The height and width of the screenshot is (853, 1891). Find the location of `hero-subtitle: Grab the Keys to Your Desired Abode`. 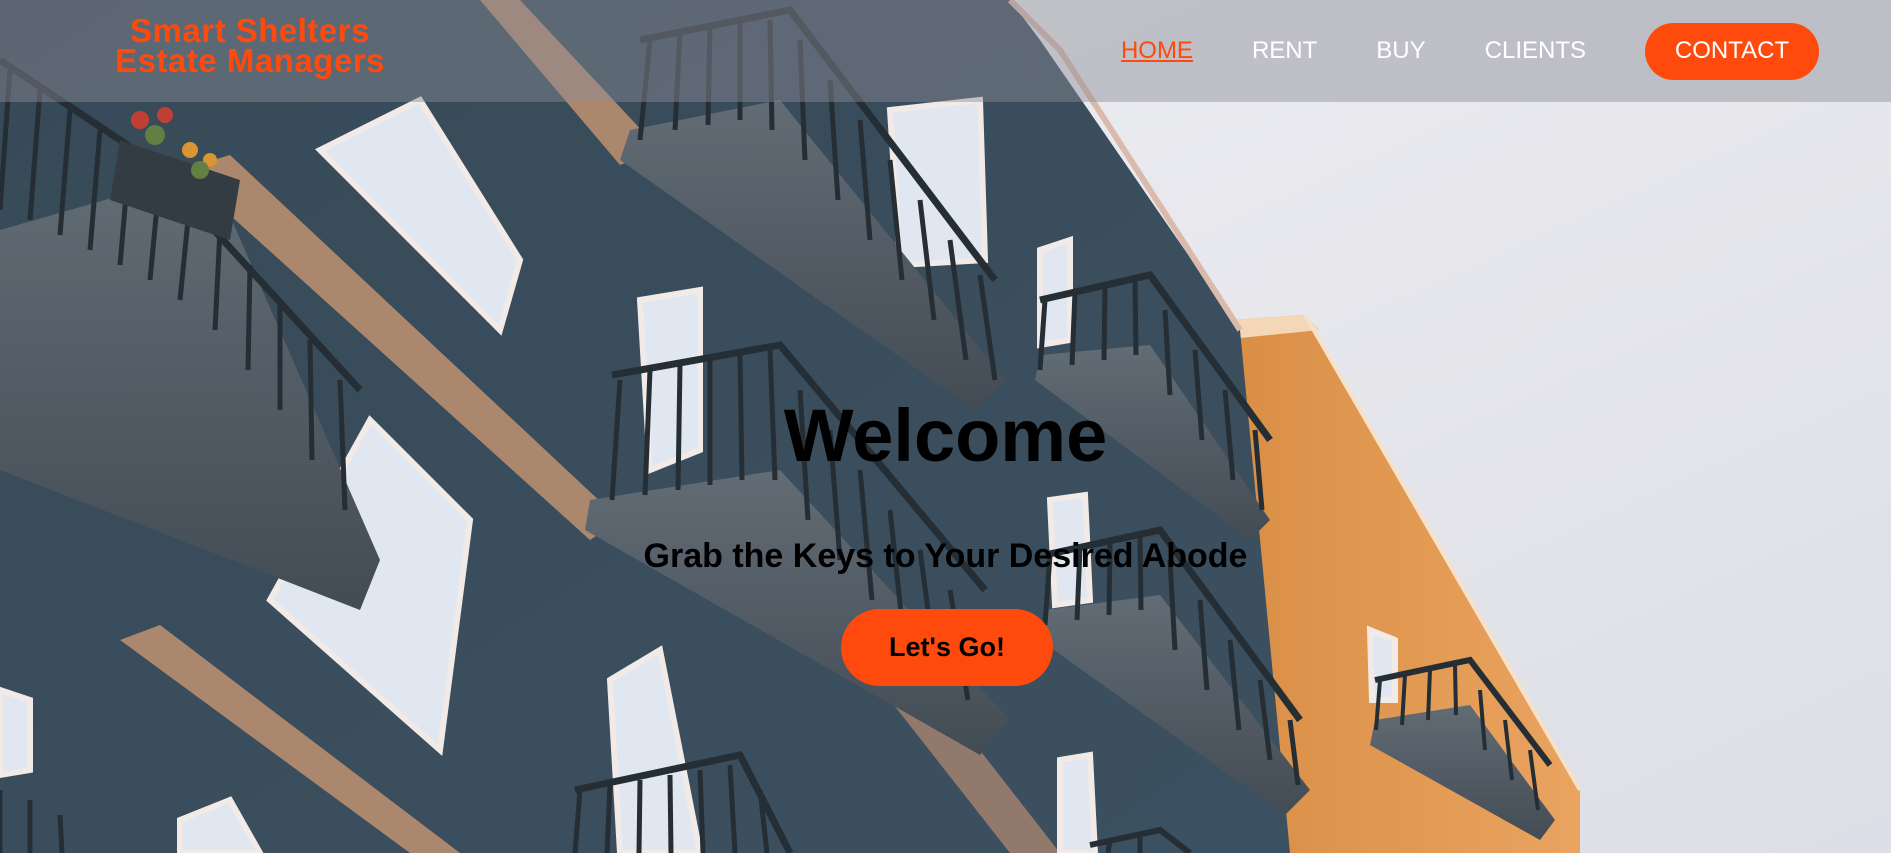

hero-subtitle: Grab the Keys to Your Desired Abode is located at coordinates (945, 556).